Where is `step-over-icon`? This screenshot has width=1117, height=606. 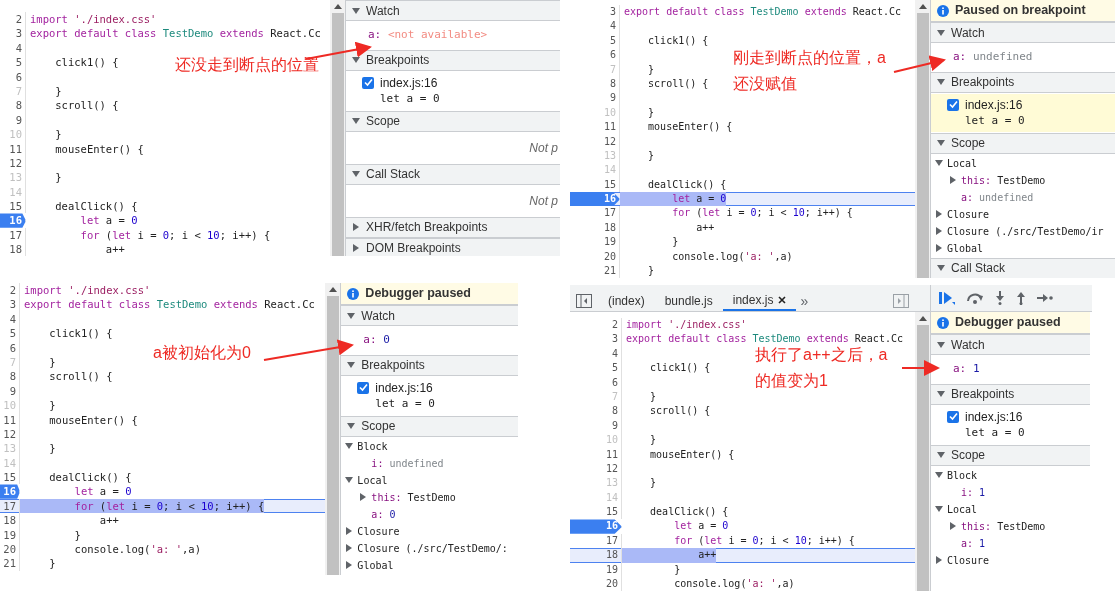 step-over-icon is located at coordinates (975, 298).